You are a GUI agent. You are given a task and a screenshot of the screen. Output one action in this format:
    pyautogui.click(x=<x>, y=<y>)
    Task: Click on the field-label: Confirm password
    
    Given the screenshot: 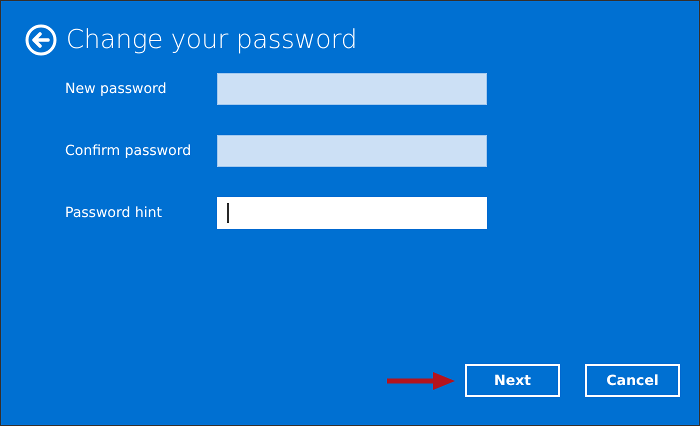 What is the action you would take?
    pyautogui.click(x=128, y=151)
    